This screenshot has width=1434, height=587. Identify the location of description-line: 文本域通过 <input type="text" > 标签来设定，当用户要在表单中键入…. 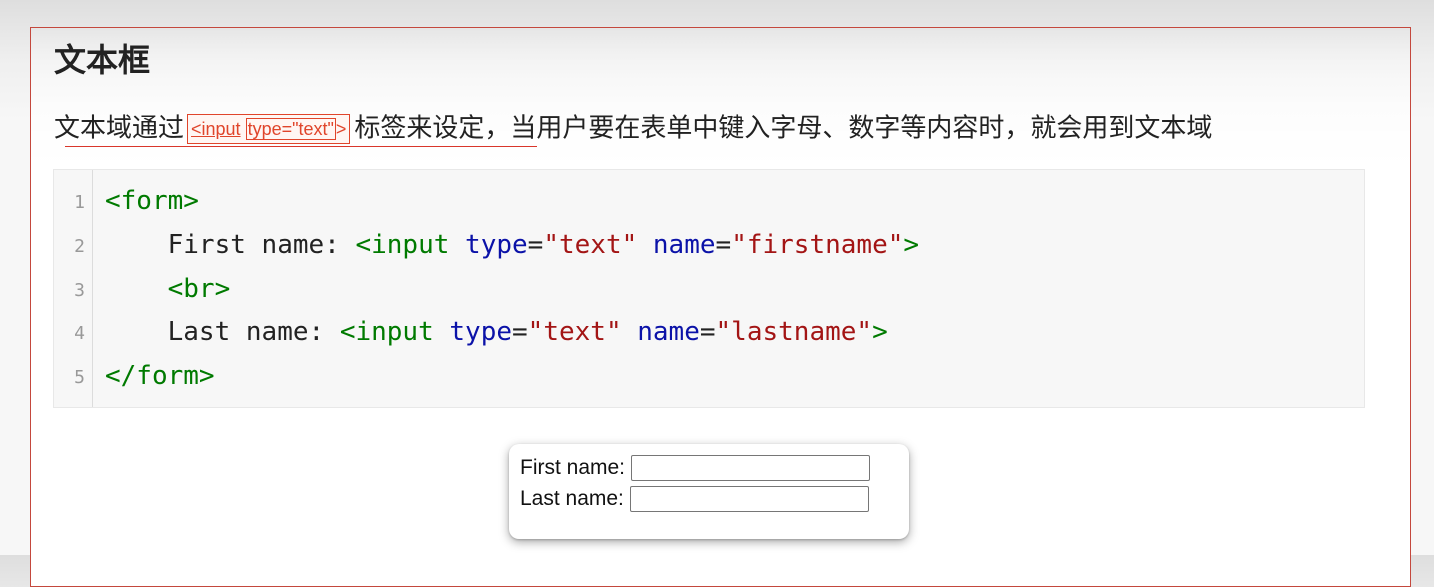
(633, 128).